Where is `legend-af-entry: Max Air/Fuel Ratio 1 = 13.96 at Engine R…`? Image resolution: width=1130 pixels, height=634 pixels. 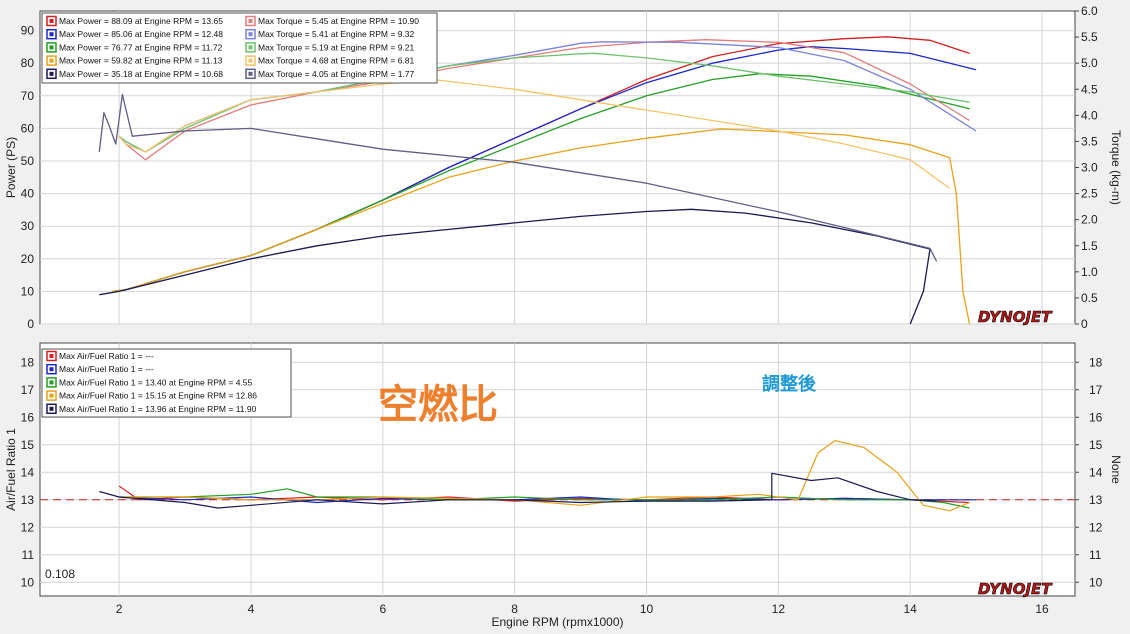 legend-af-entry: Max Air/Fuel Ratio 1 = 13.96 at Engine R… is located at coordinates (158, 409).